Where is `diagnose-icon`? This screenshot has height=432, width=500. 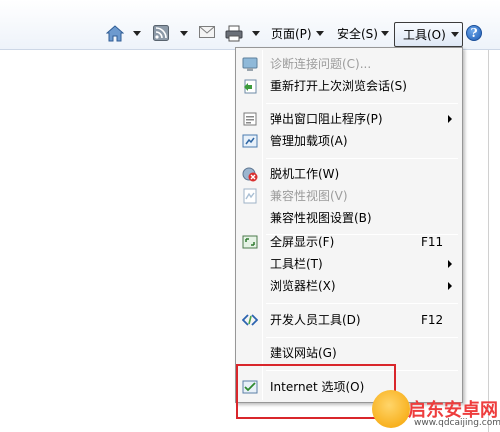 diagnose-icon is located at coordinates (250, 64).